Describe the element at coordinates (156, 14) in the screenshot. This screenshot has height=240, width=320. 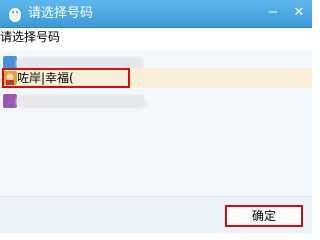
I see `title-bar: 请选择号码 − ✕` at that location.